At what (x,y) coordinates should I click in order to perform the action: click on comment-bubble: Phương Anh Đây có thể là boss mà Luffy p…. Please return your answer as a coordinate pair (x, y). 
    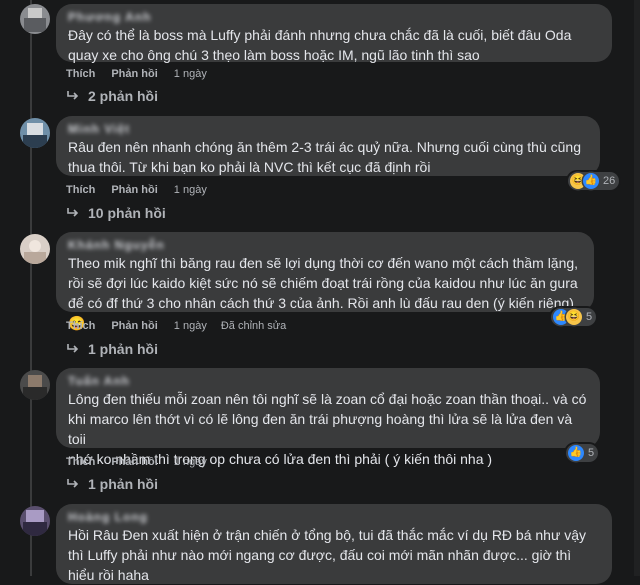
    Looking at the image, I should click on (334, 33).